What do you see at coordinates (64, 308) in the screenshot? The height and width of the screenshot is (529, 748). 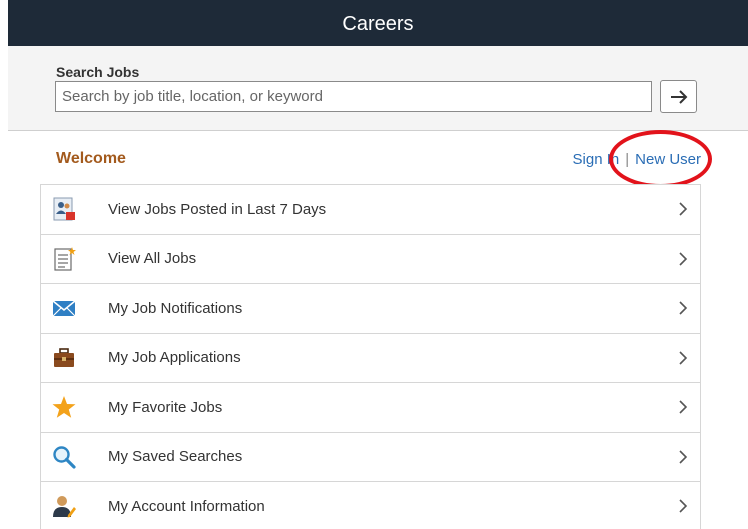 I see `envelope-icon` at bounding box center [64, 308].